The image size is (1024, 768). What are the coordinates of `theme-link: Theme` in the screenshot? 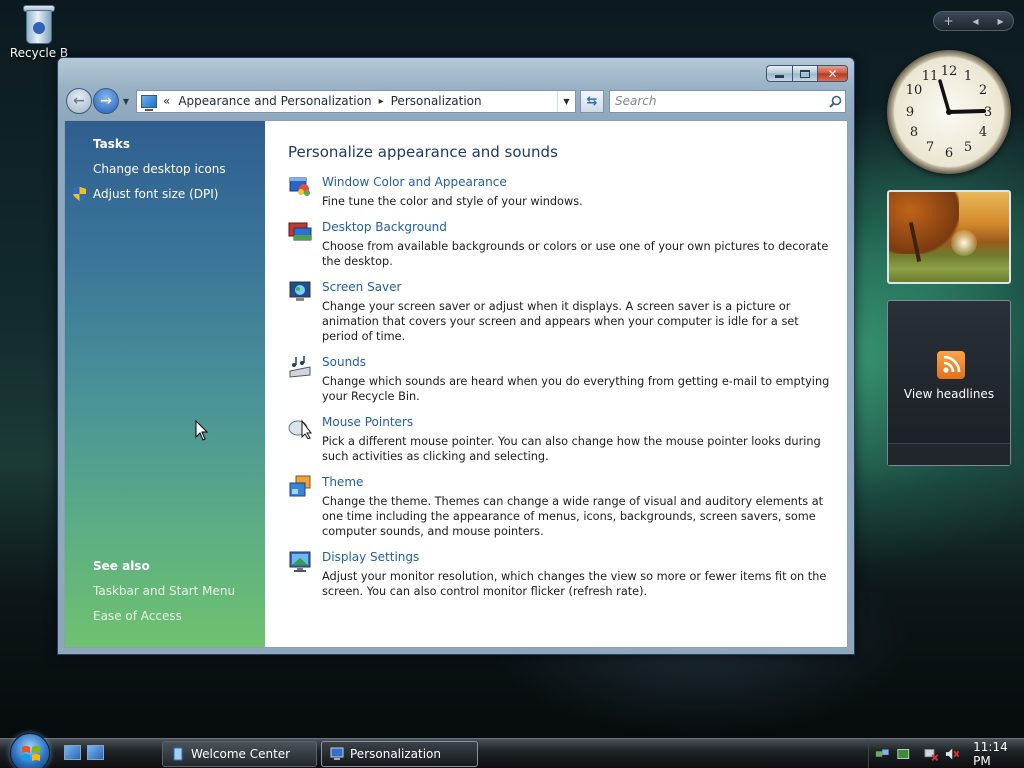 It's located at (580, 482).